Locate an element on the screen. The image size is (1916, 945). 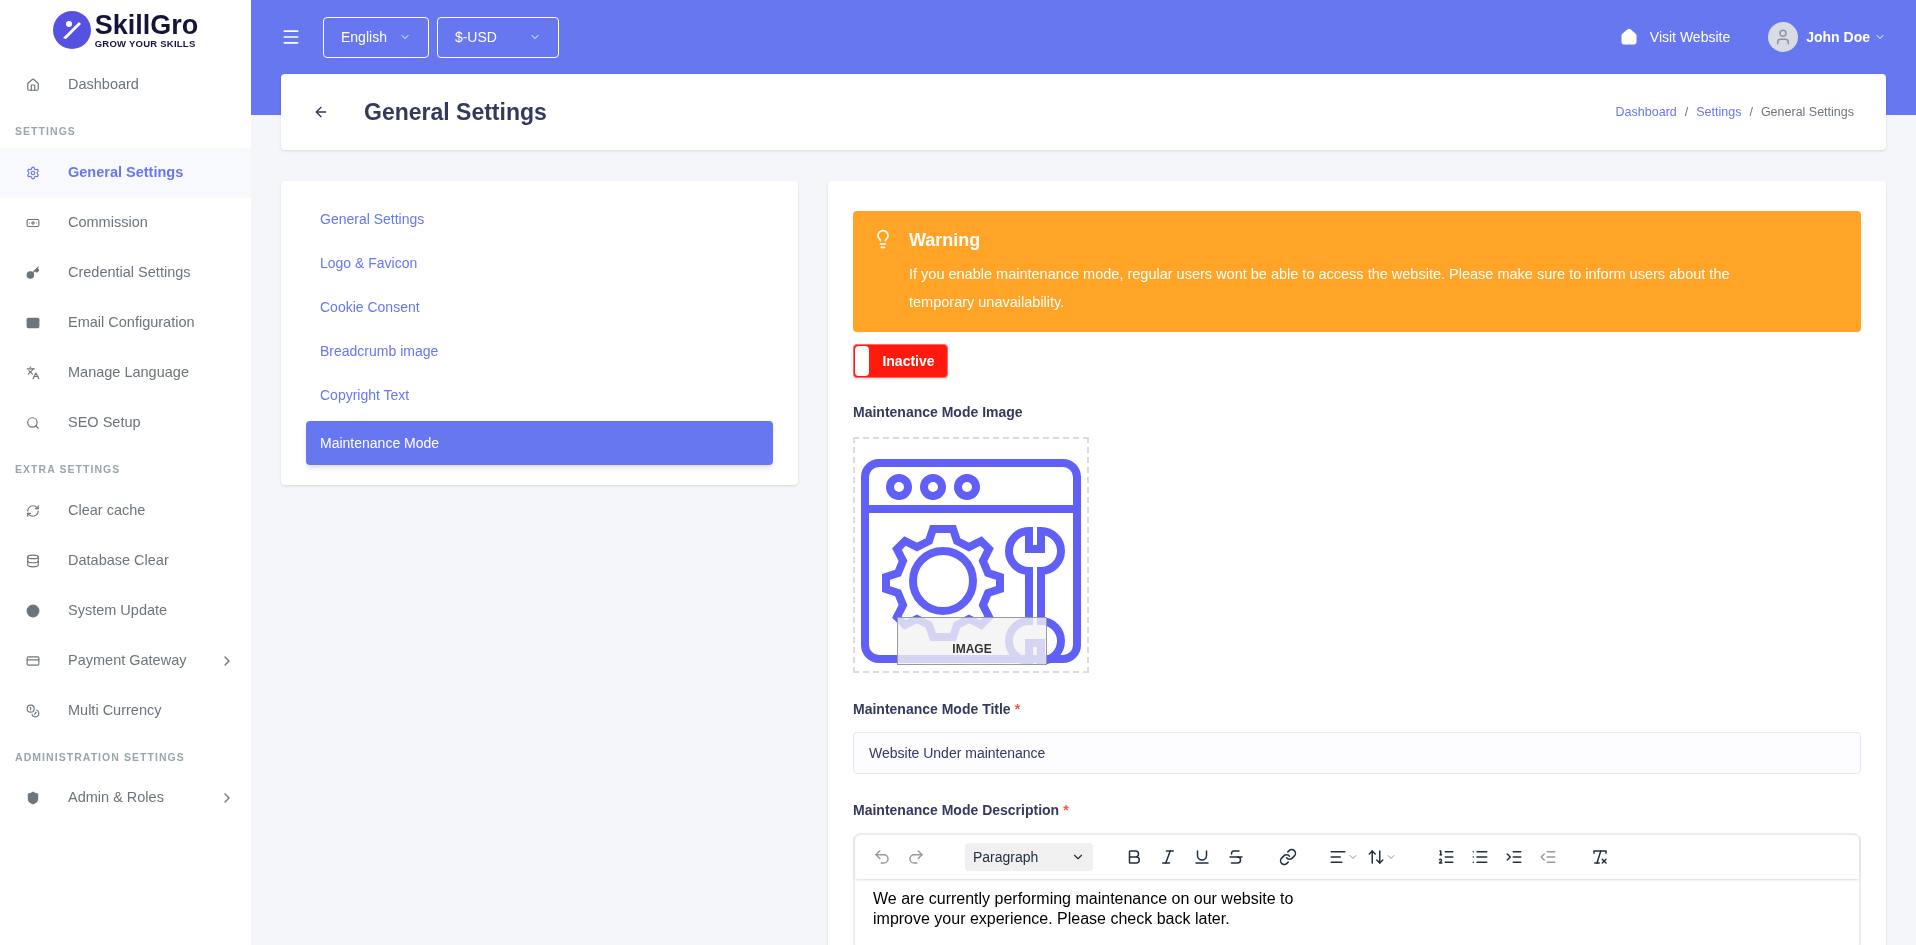
sidebar-item: Clear cache is located at coordinates (125, 510).